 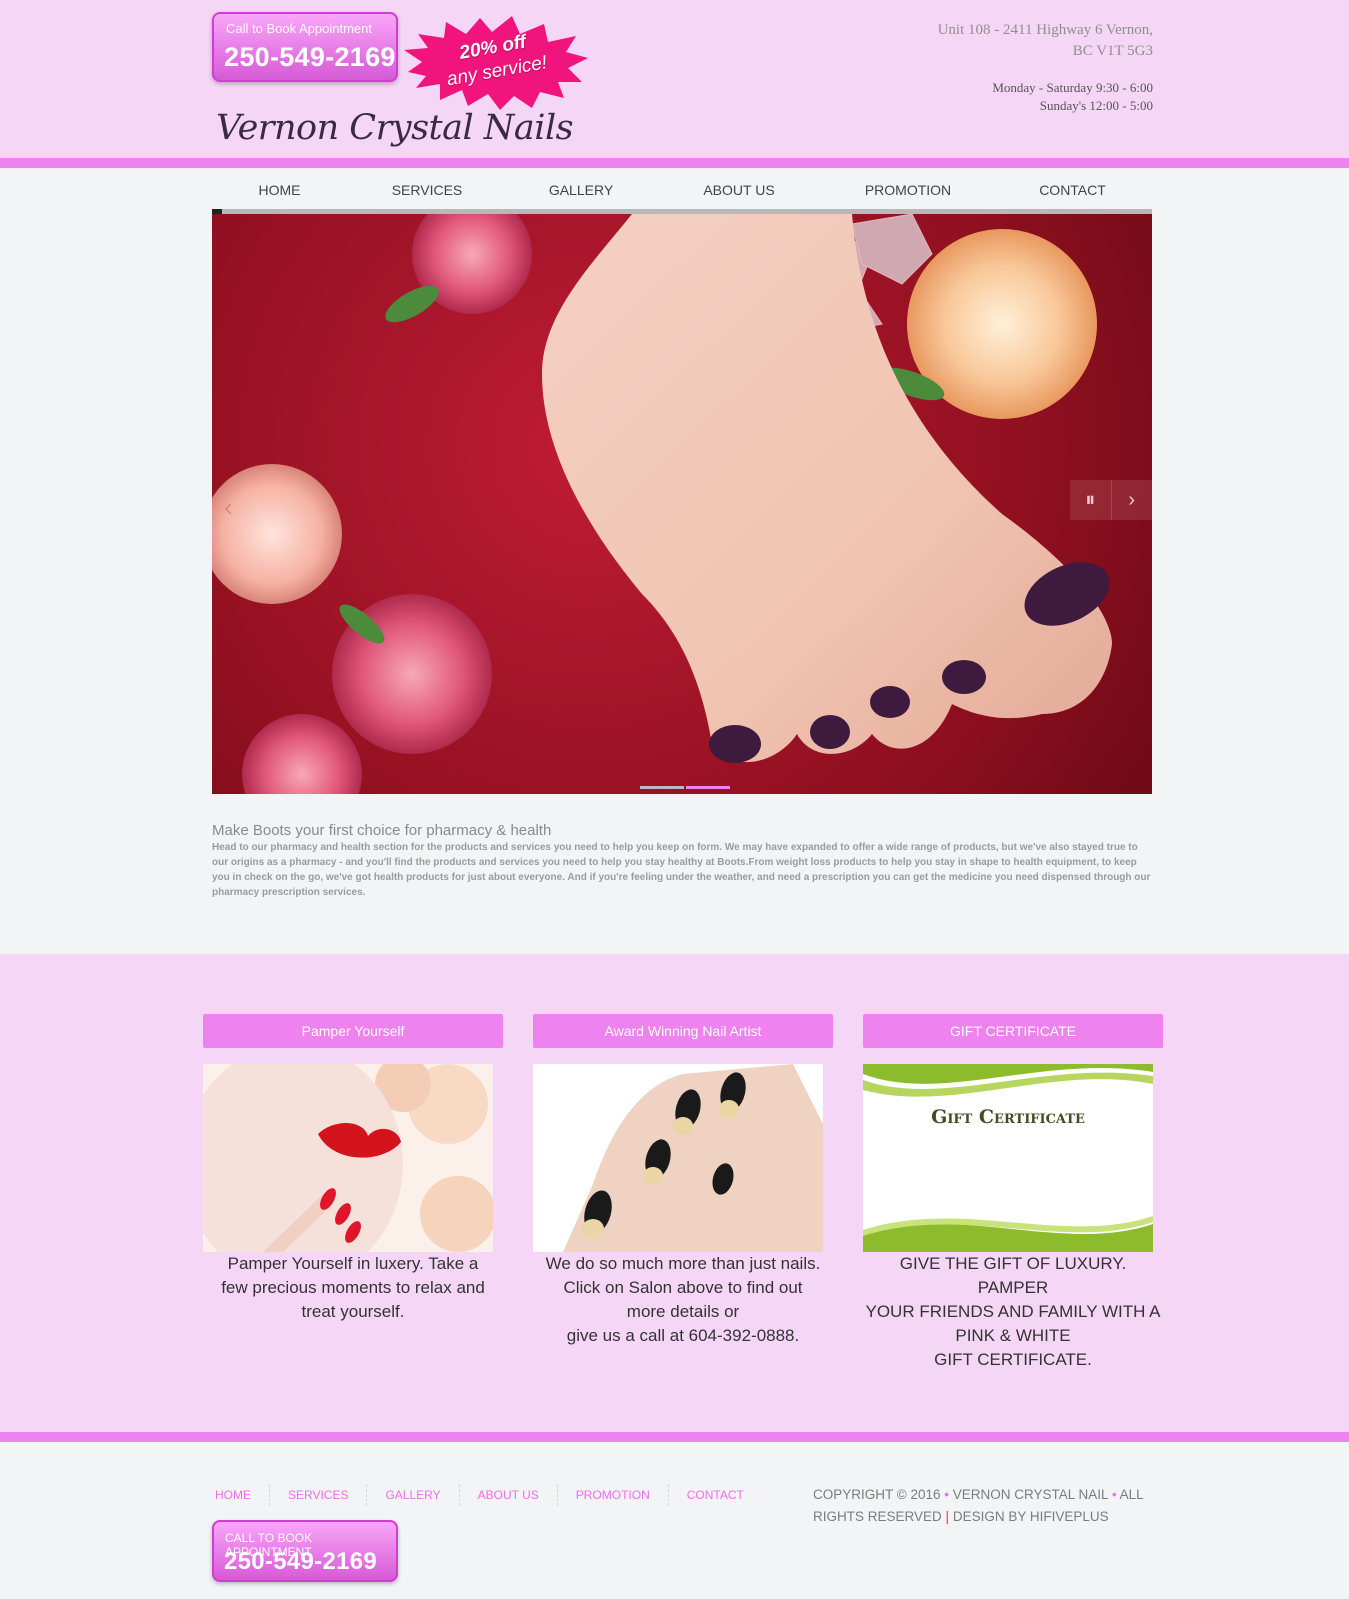 What do you see at coordinates (662, 787) in the screenshot?
I see `slider-dot` at bounding box center [662, 787].